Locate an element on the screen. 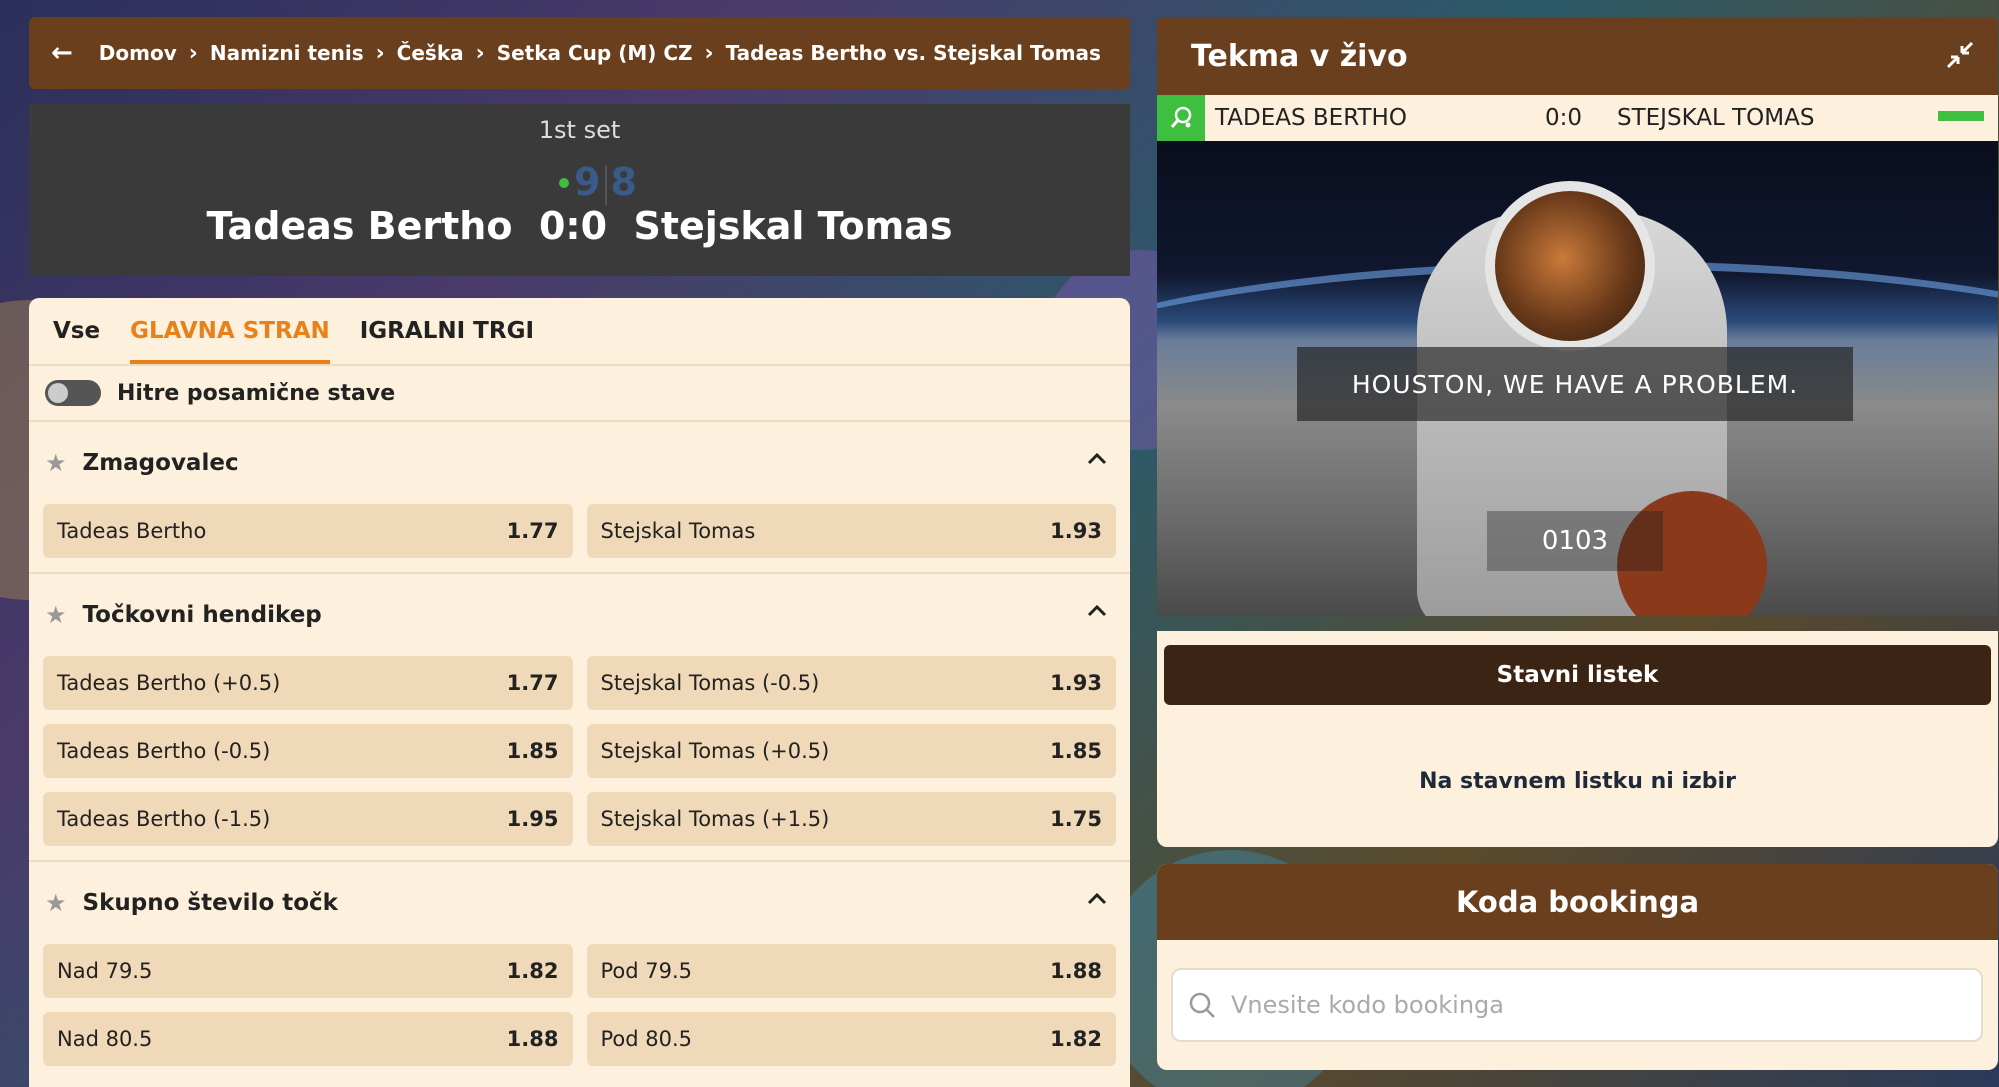 Image resolution: width=1999 pixels, height=1087 pixels. quick-bets-row: Hitre posamične stave is located at coordinates (579, 394).